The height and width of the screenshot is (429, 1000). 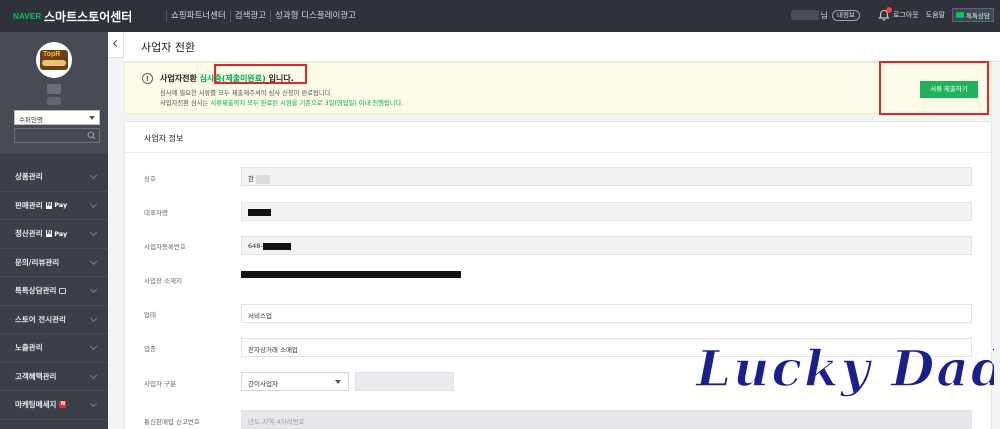 I want to click on redacted-blur, so click(x=262, y=179).